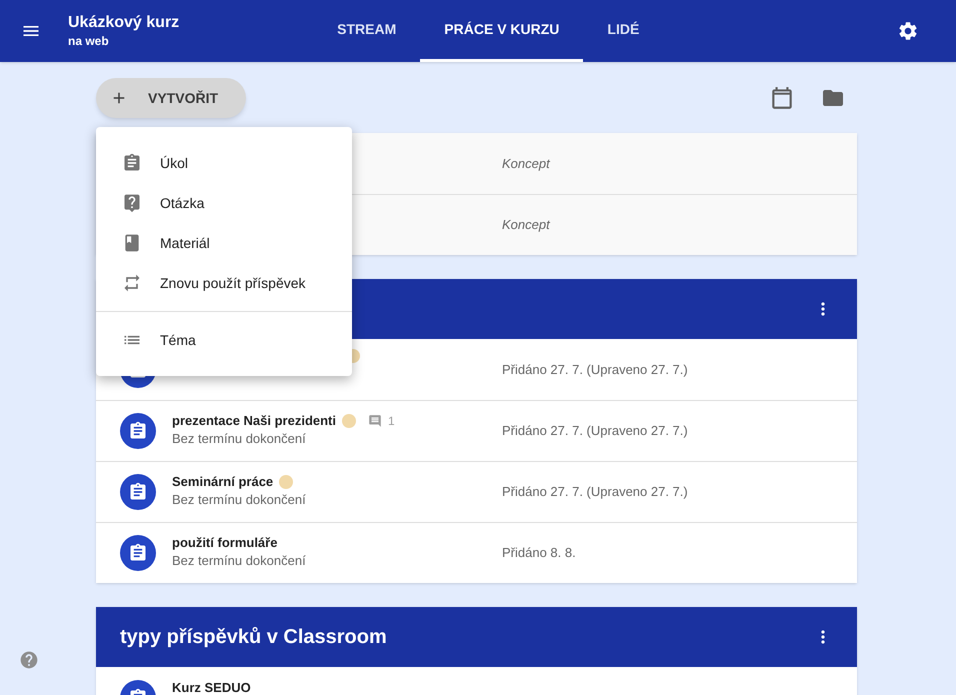 The height and width of the screenshot is (695, 956). What do you see at coordinates (502, 31) in the screenshot?
I see `nav-tab: PRÁCE V KURZU` at bounding box center [502, 31].